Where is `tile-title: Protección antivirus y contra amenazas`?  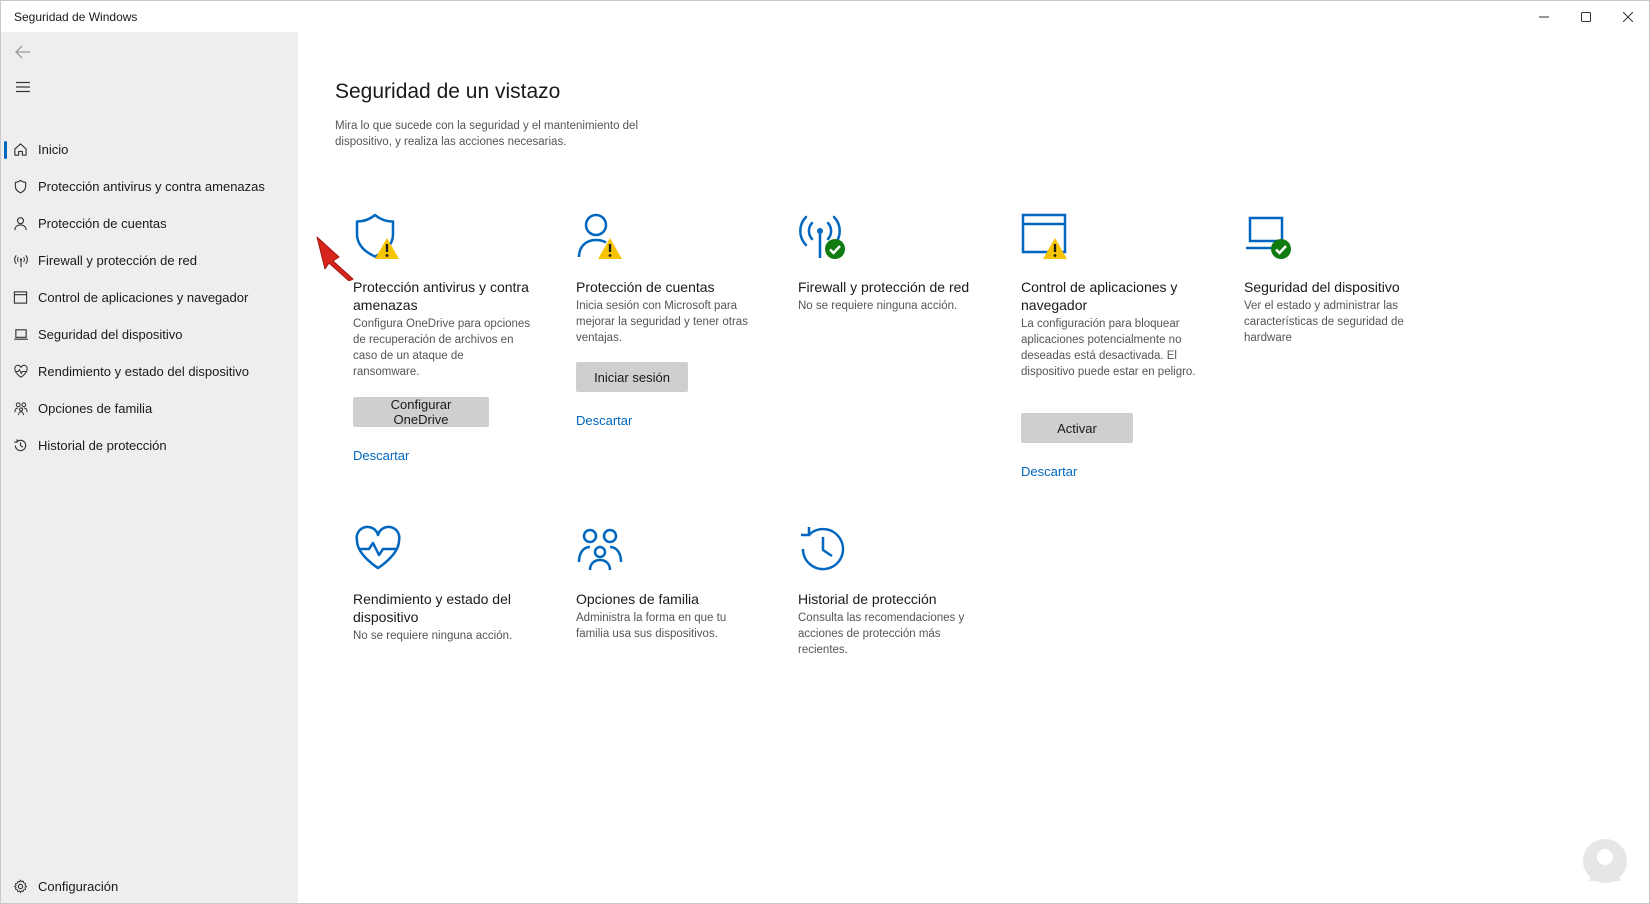 tile-title: Protección antivirus y contra amenazas is located at coordinates (441, 296).